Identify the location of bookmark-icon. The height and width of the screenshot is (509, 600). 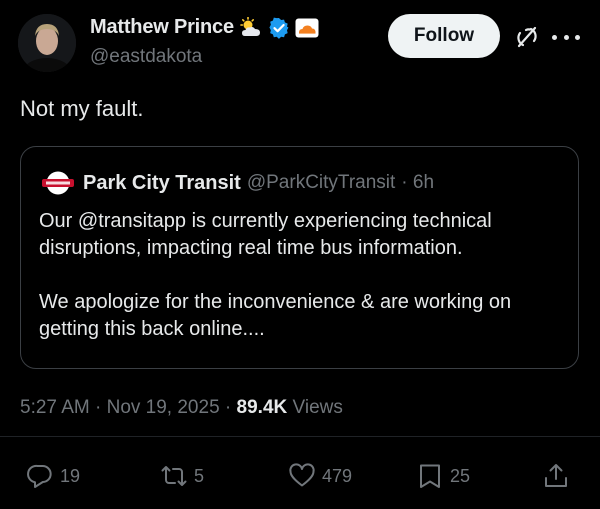
(430, 476).